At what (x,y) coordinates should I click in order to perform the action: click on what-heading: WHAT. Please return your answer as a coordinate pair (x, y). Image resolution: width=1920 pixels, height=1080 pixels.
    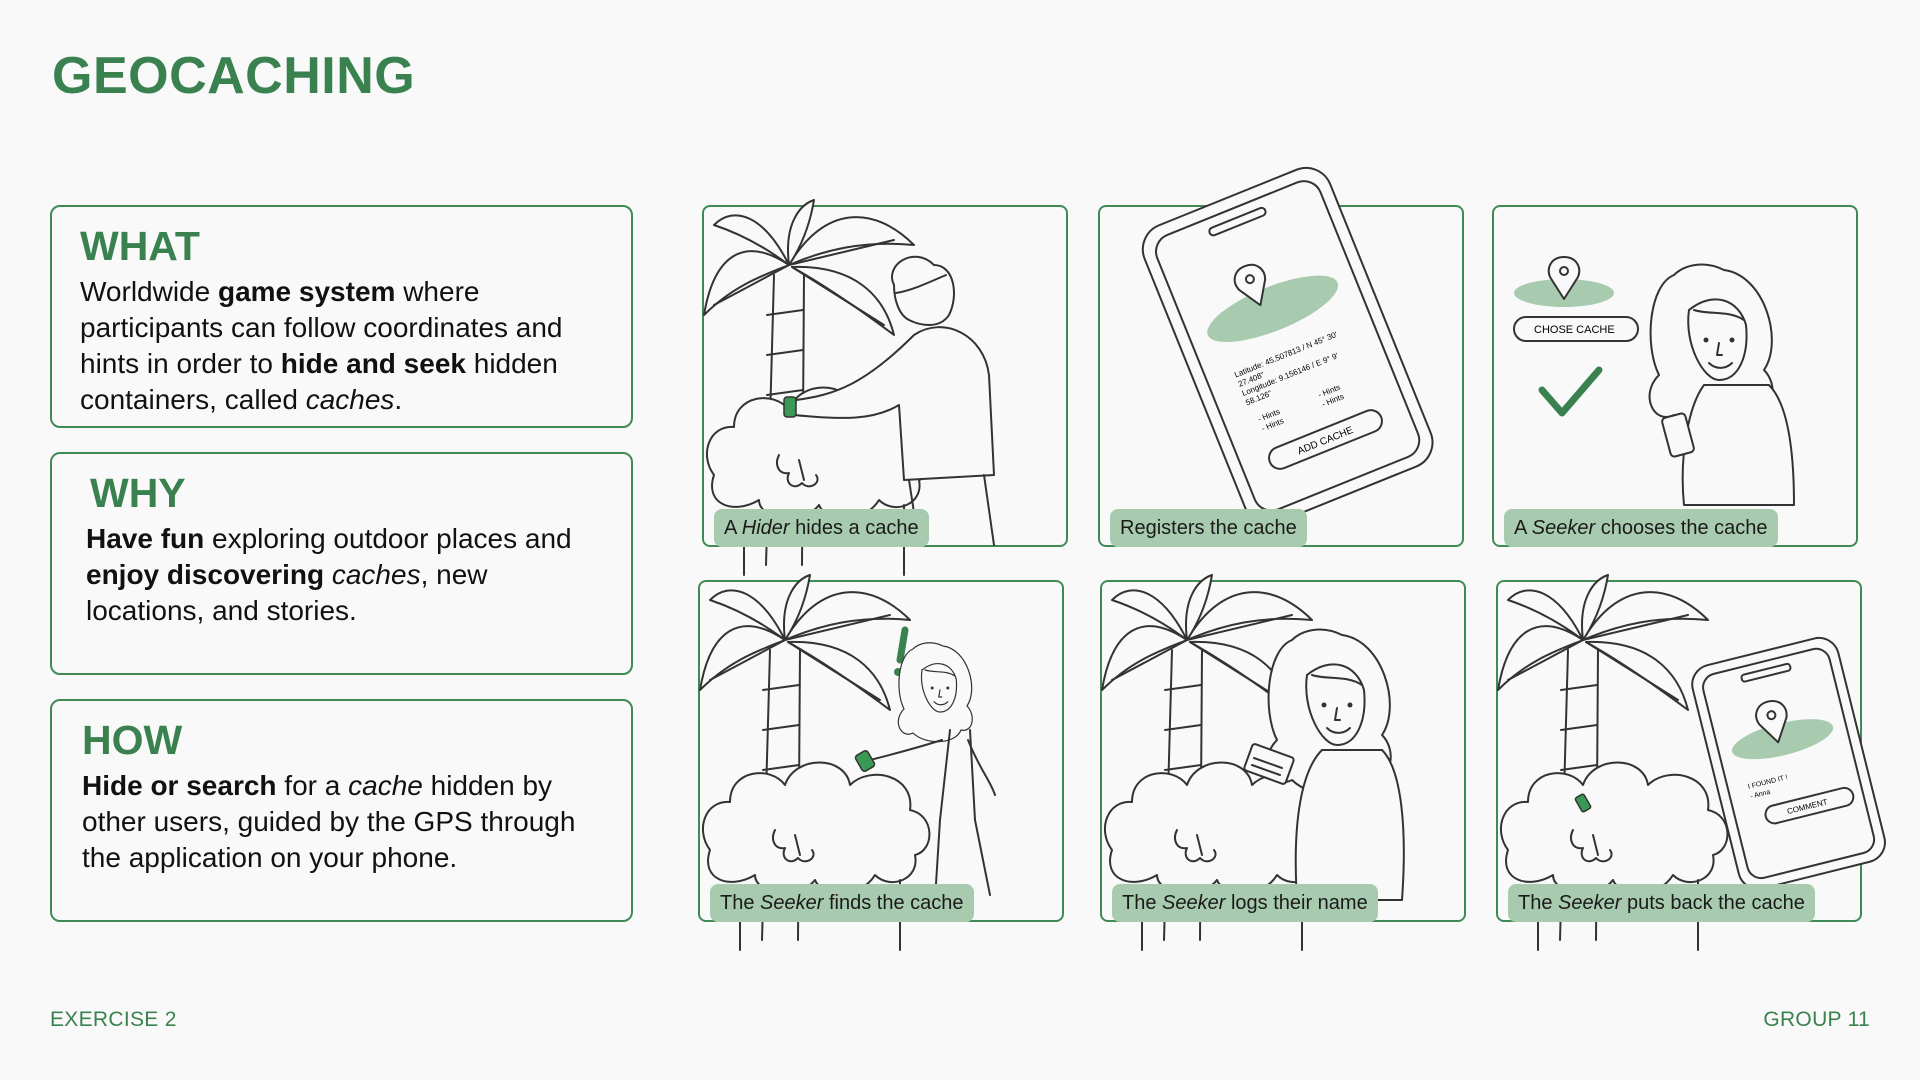
    Looking at the image, I should click on (140, 246).